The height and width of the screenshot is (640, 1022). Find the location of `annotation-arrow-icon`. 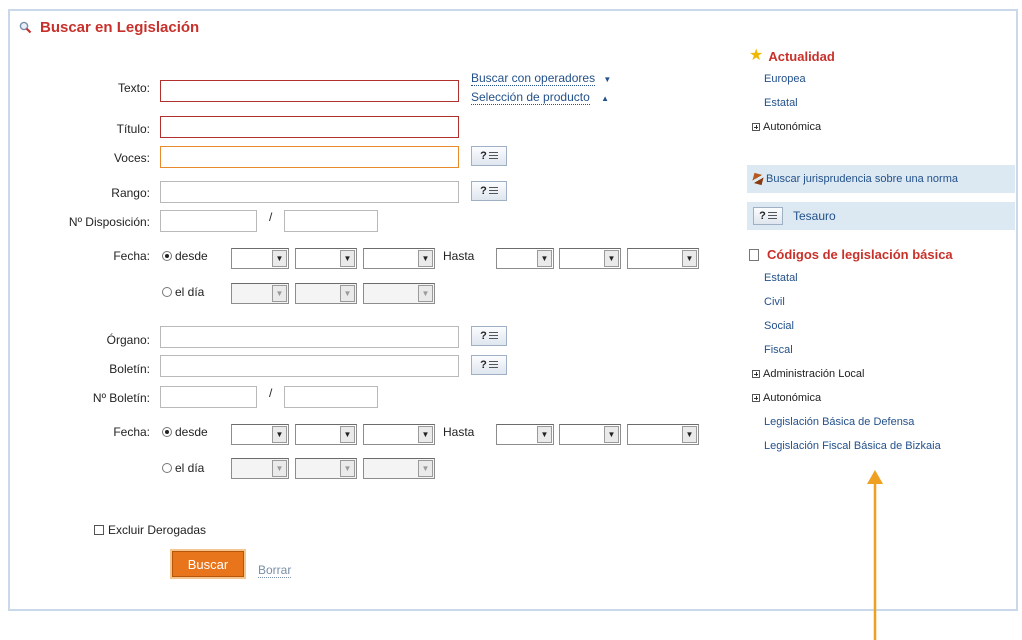

annotation-arrow-icon is located at coordinates (875, 555).